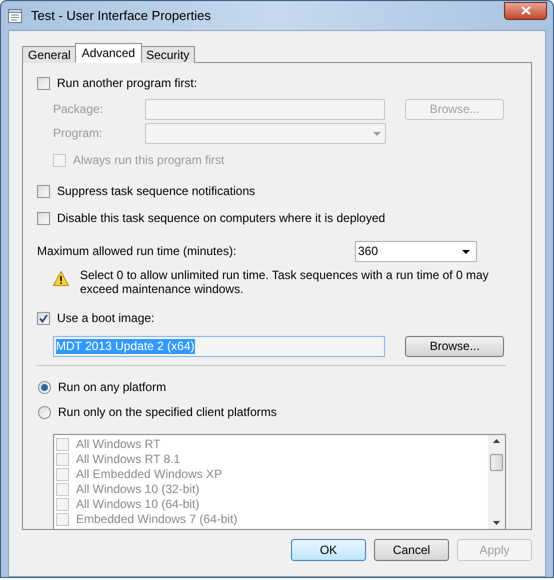  Describe the element at coordinates (157, 519) in the screenshot. I see `list-item: Embedded Windows 7 (64-bit)` at that location.